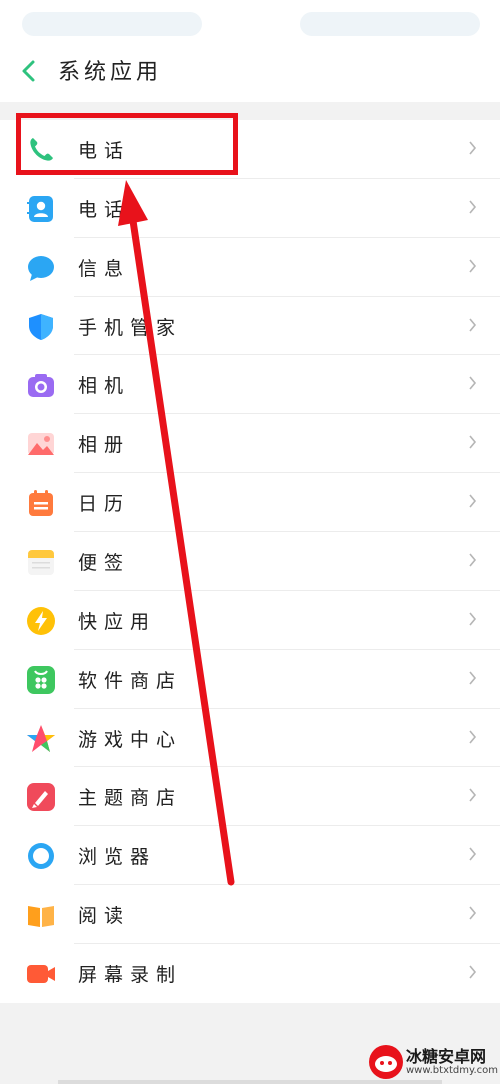 The height and width of the screenshot is (1084, 500). Describe the element at coordinates (250, 679) in the screenshot. I see `list-item-app-store: 软件商店` at that location.